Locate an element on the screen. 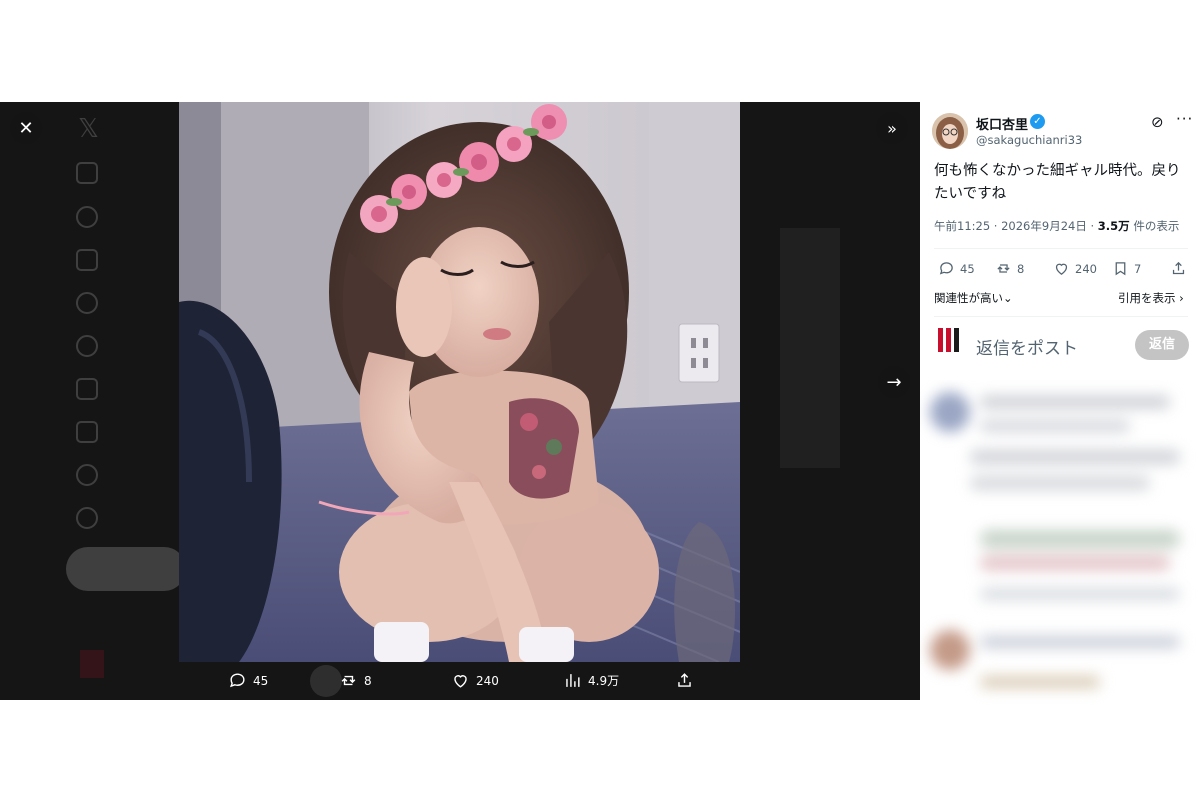  blurred-replies is located at coordinates (1060, 545).